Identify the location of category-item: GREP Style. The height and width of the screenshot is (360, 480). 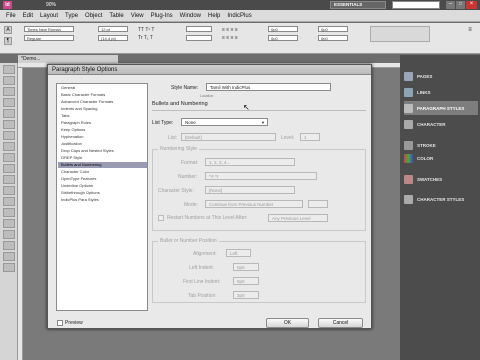
(102, 158).